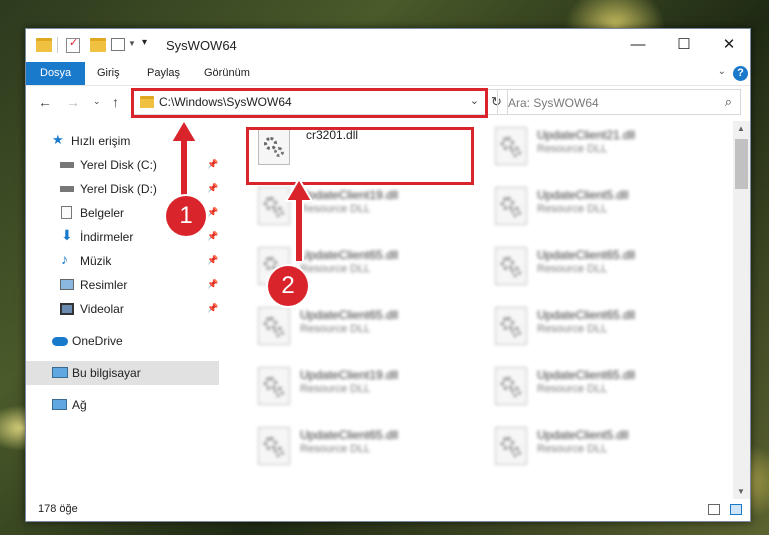 The image size is (769, 535). I want to click on back-arrow-icon: ←, so click(45, 102).